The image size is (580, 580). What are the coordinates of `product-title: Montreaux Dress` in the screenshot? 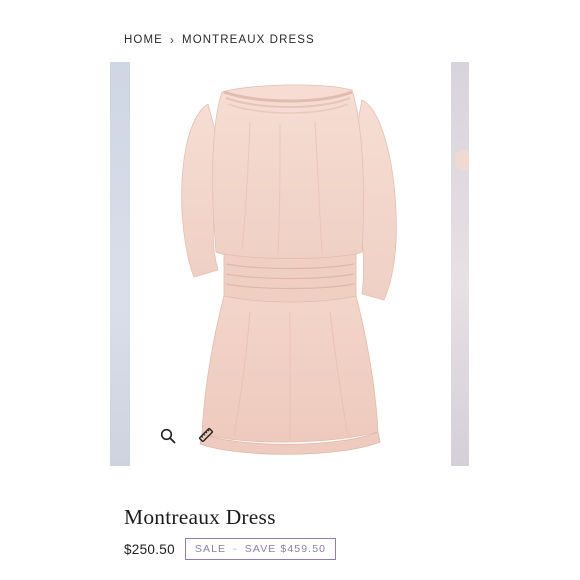 It's located at (200, 517).